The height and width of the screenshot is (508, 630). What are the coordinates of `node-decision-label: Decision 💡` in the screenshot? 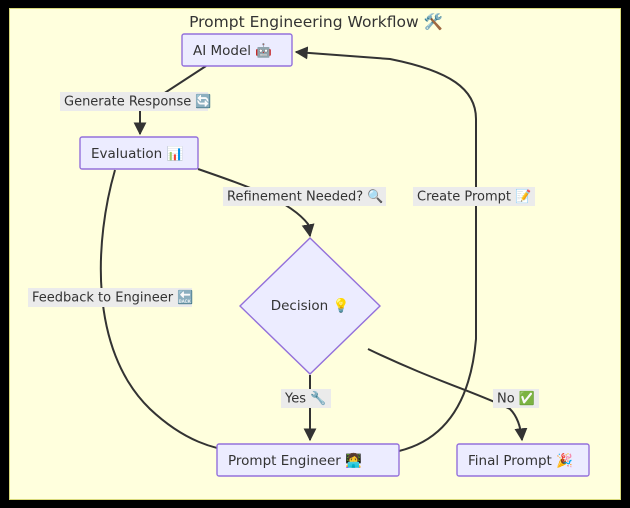 It's located at (310, 305).